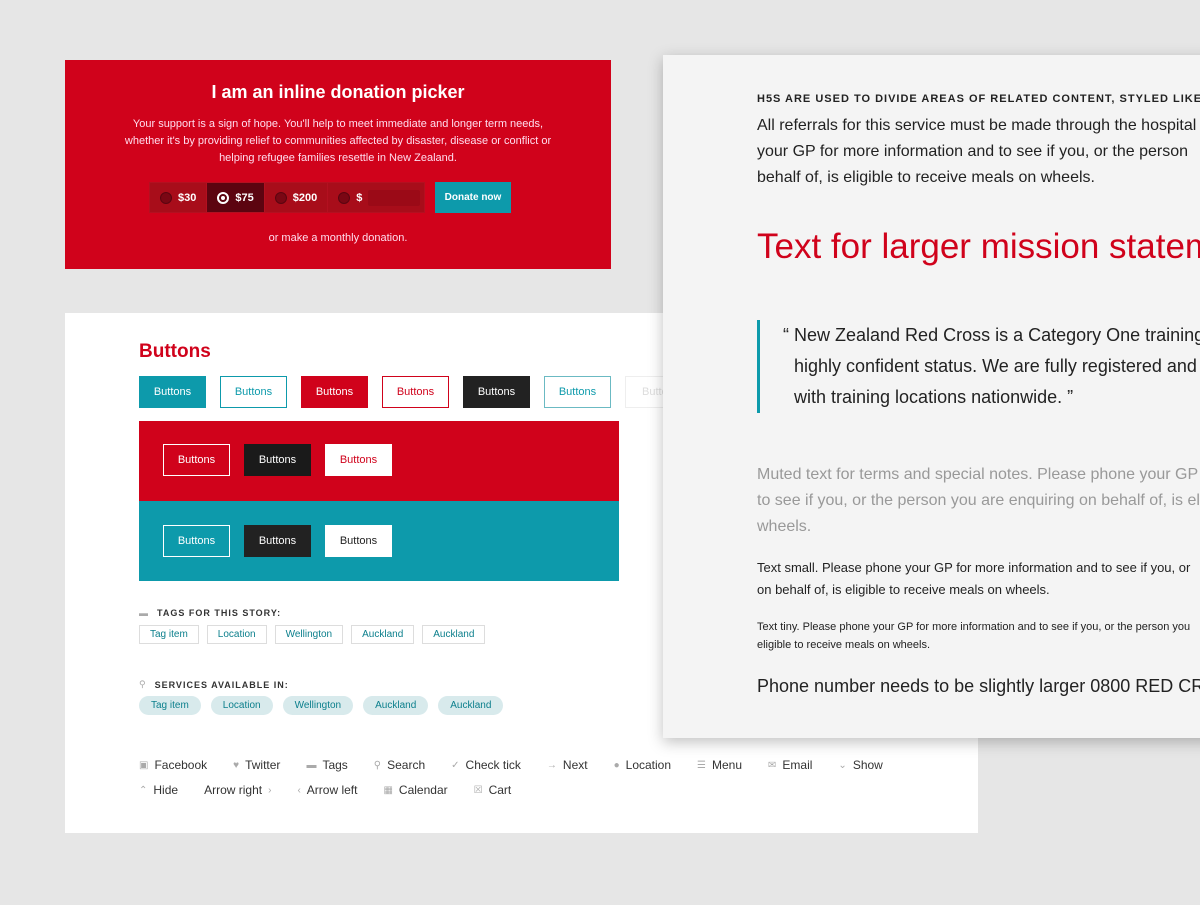 The width and height of the screenshot is (1200, 905). I want to click on facebook-icon: ▣, so click(144, 765).